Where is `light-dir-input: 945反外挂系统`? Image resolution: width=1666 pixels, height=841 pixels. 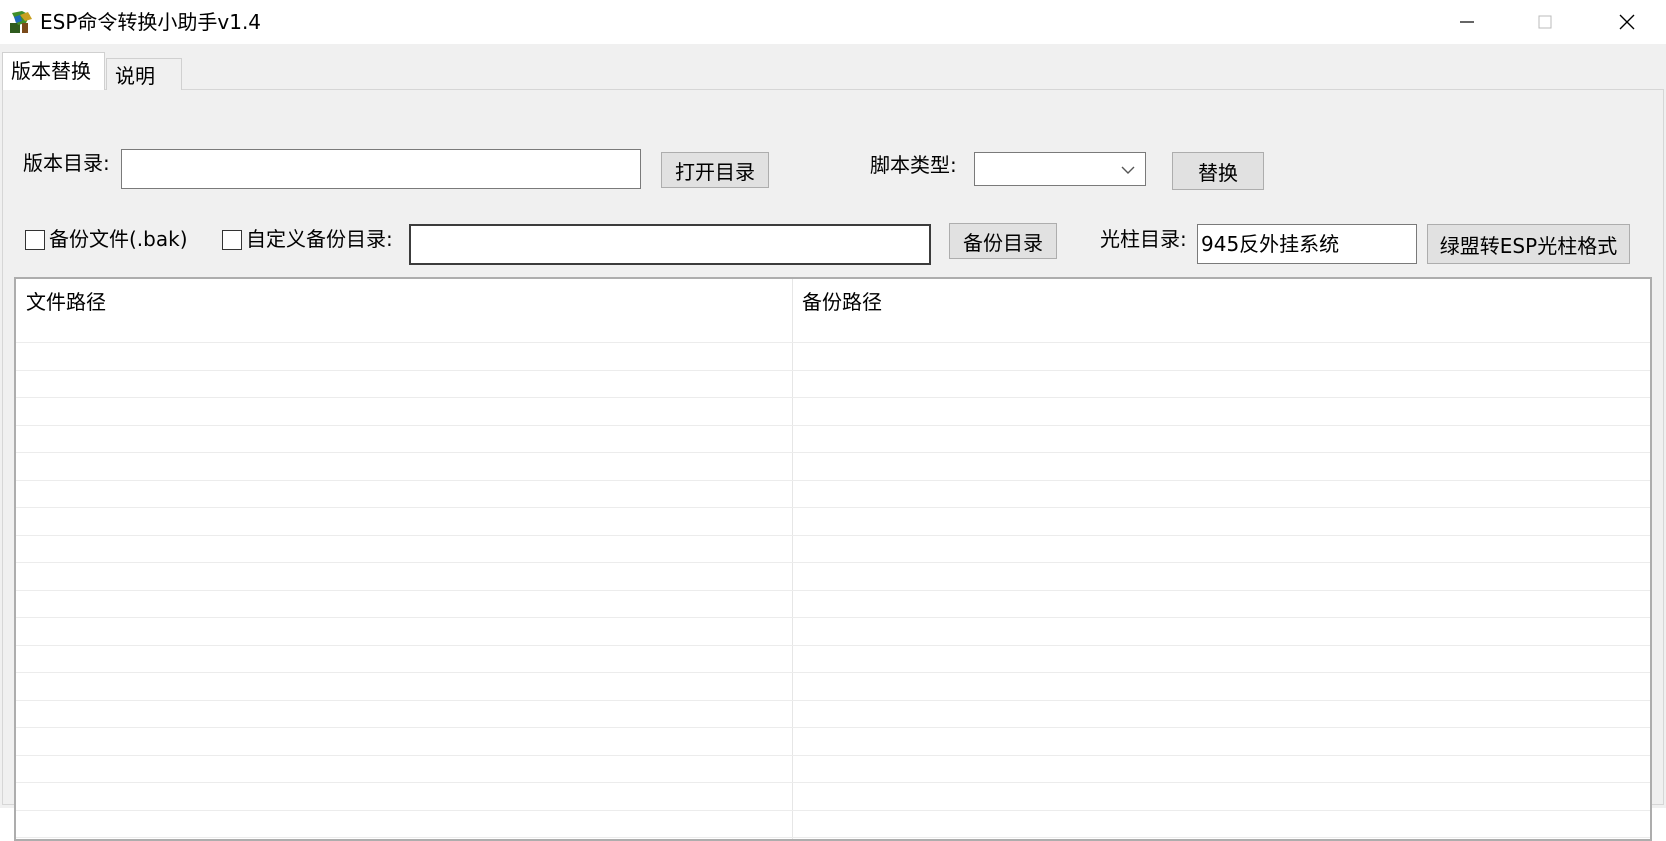
light-dir-input: 945反外挂系统 is located at coordinates (1307, 244).